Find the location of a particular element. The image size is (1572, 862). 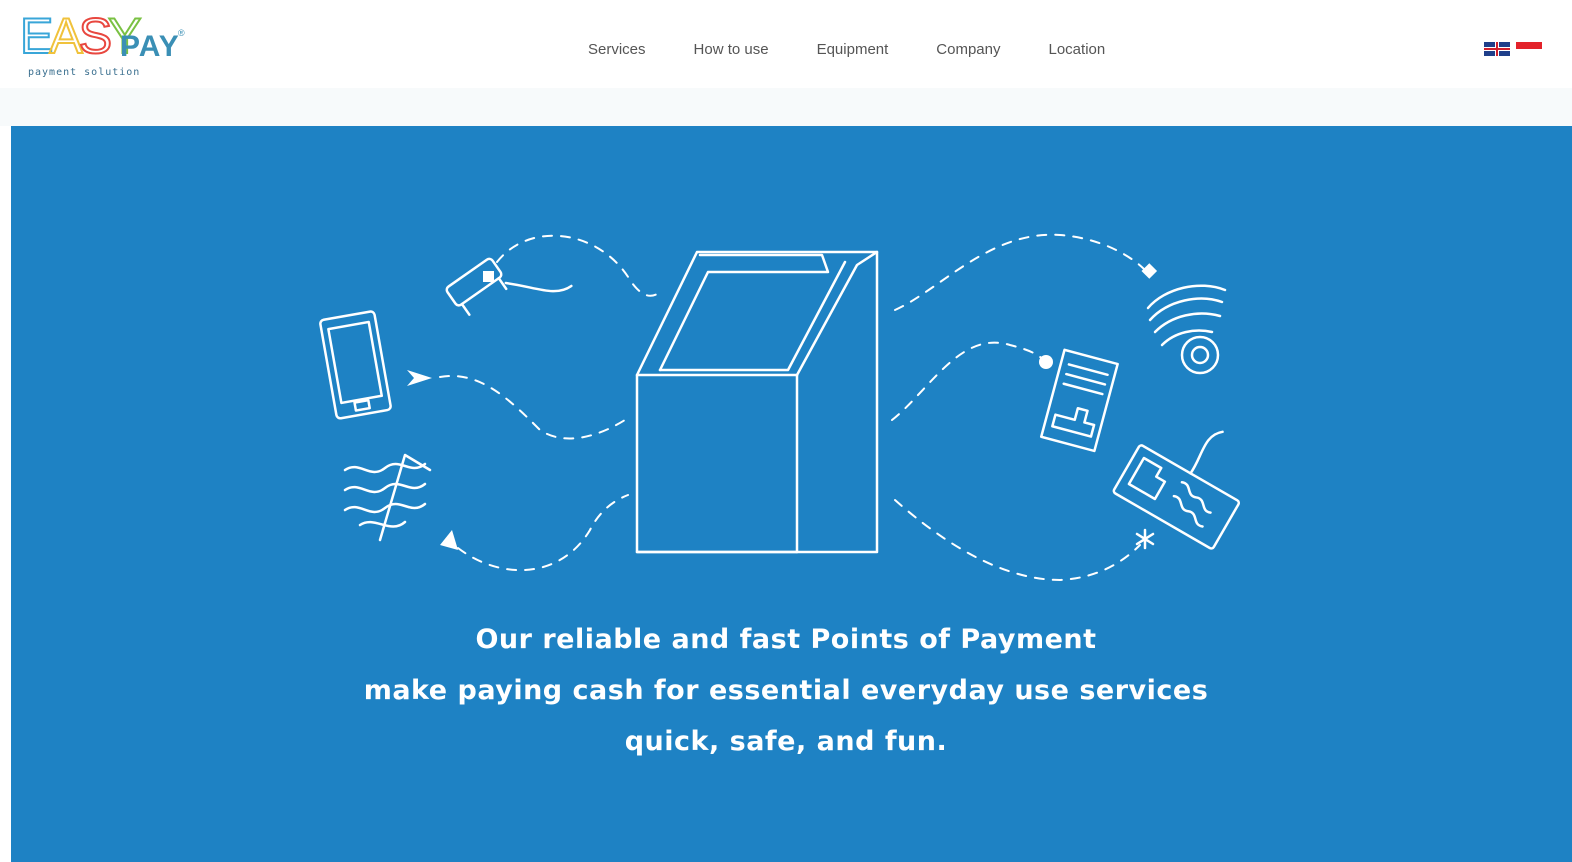

hero-tagline-line-1: Our reliable and fast Points of Payment is located at coordinates (786, 639).